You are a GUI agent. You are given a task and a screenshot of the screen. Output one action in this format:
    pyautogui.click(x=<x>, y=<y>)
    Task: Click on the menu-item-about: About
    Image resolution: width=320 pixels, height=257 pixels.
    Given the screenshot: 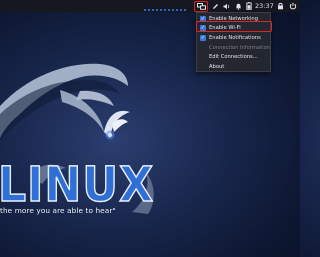 What is the action you would take?
    pyautogui.click(x=234, y=66)
    